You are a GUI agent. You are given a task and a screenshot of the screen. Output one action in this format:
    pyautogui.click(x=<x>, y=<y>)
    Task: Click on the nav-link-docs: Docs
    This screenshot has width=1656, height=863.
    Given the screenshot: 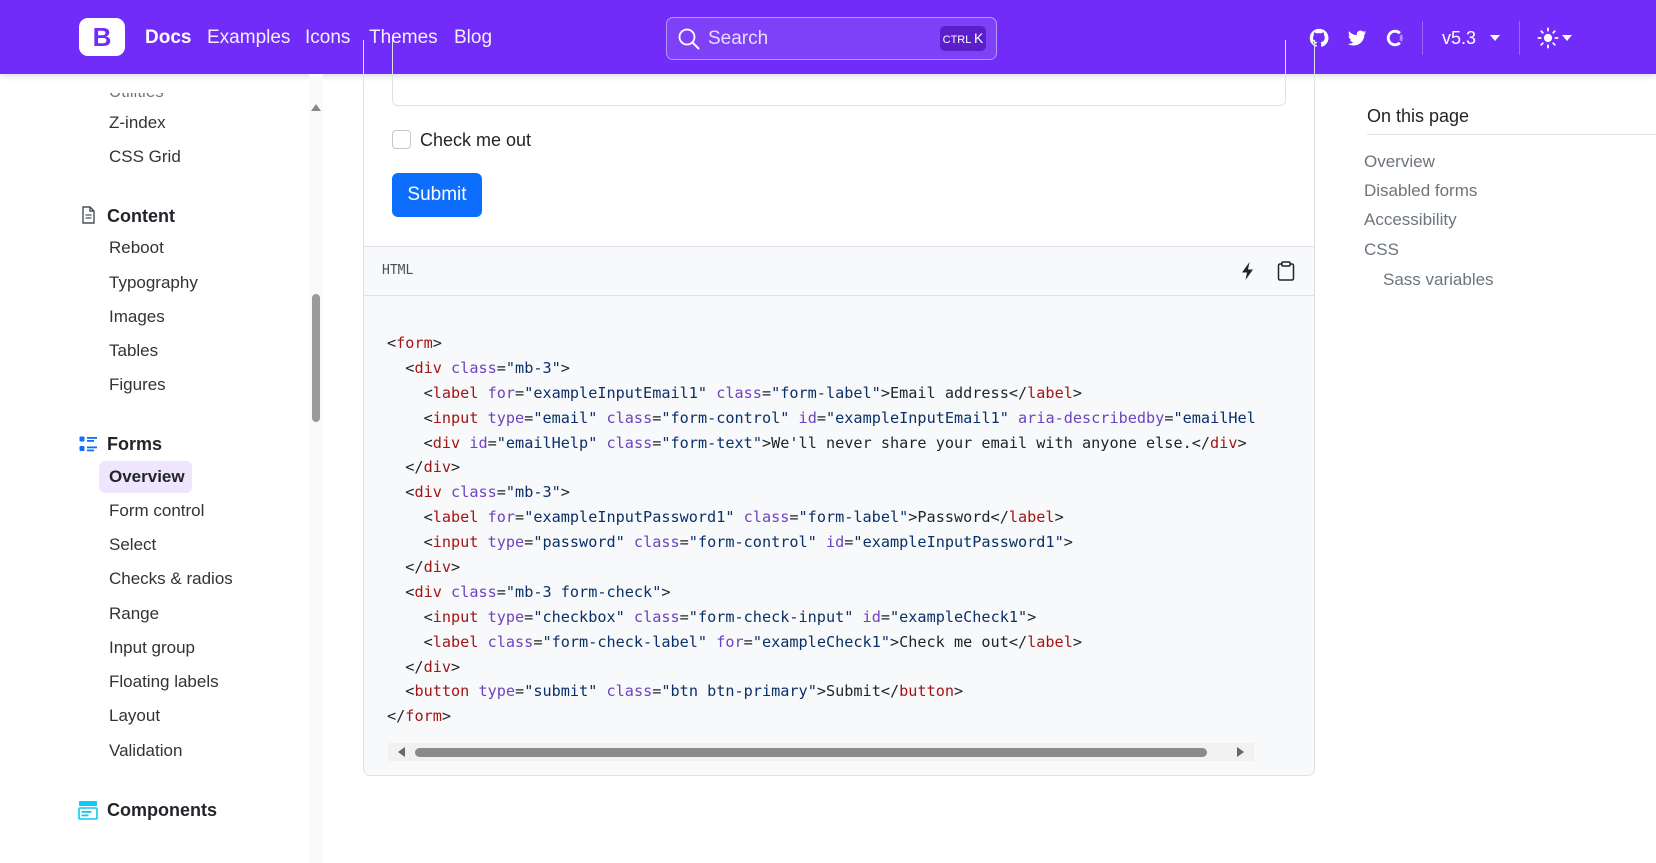 What is the action you would take?
    pyautogui.click(x=168, y=38)
    